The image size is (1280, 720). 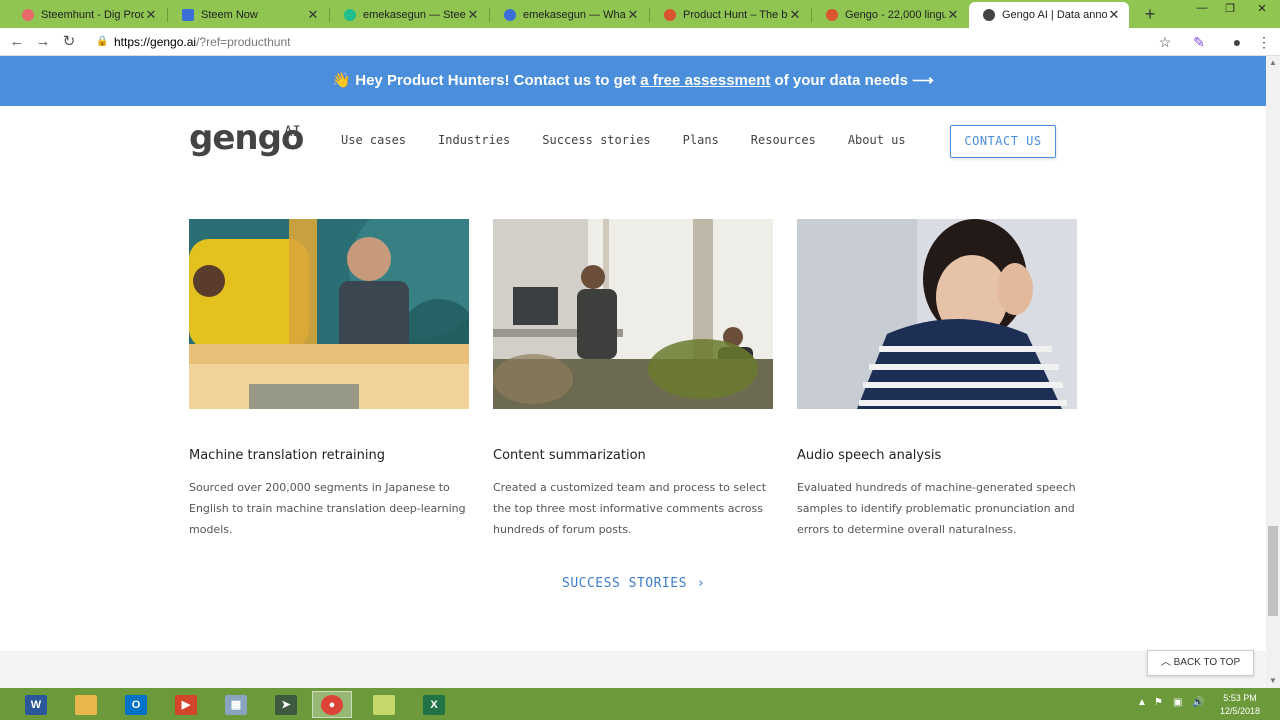 What do you see at coordinates (332, 704) in the screenshot?
I see `chrome-app-icon: ●` at bounding box center [332, 704].